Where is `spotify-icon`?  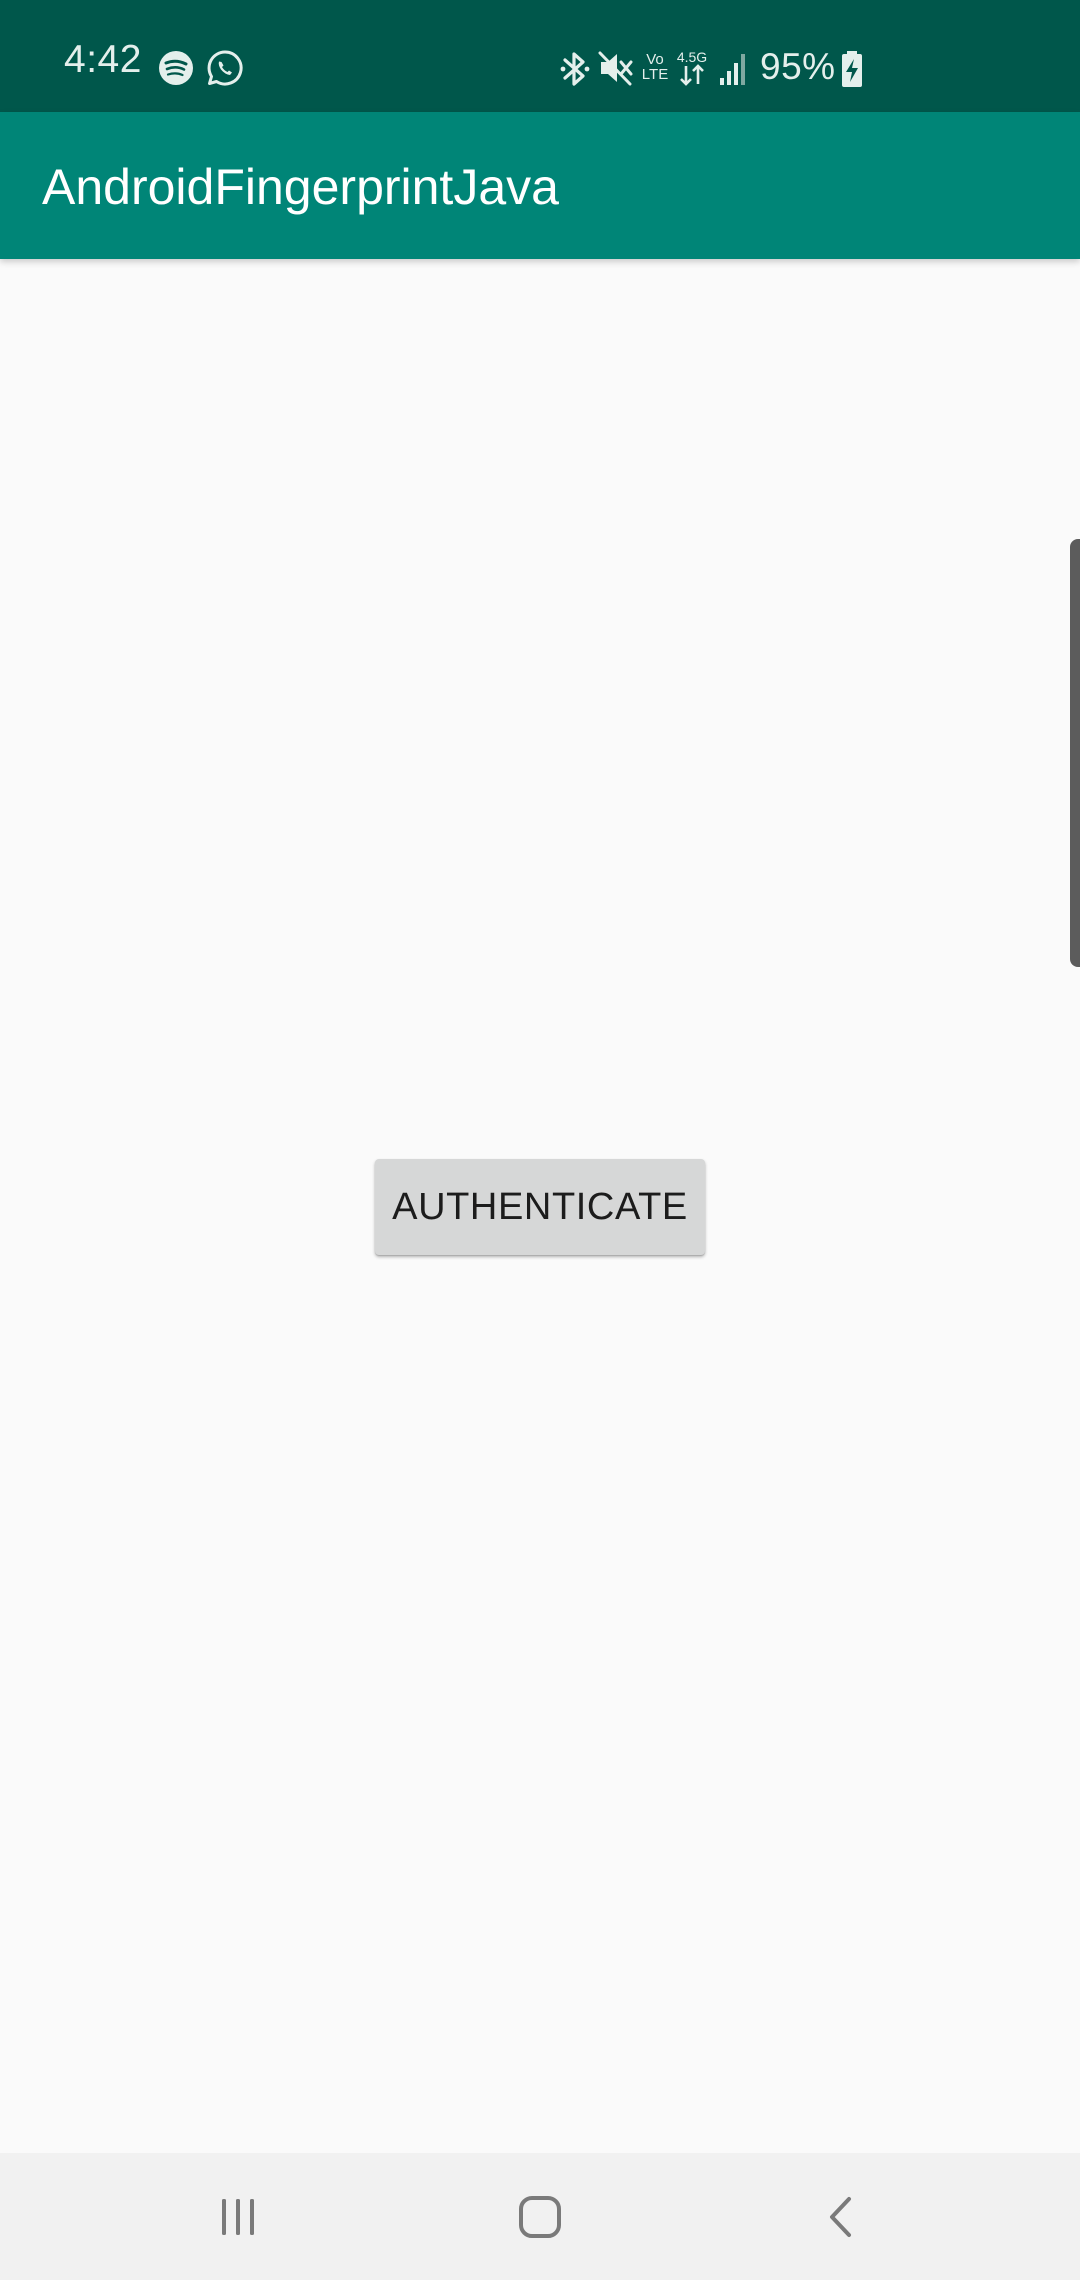
spotify-icon is located at coordinates (176, 68).